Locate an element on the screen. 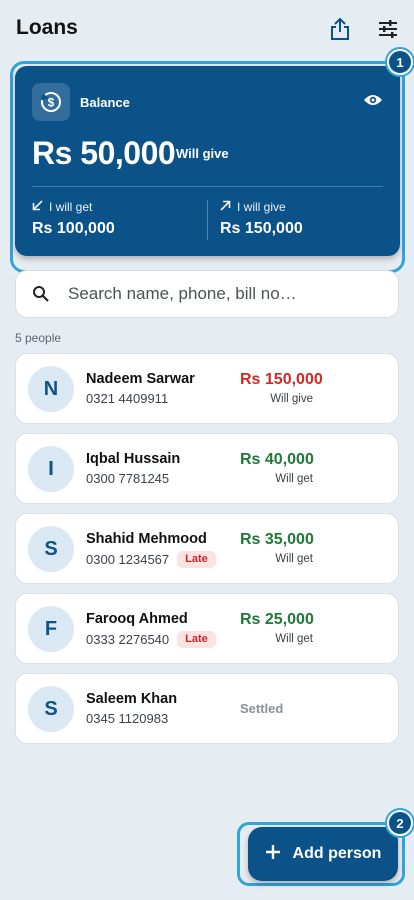 The height and width of the screenshot is (900, 414). eye-icon is located at coordinates (373, 101).